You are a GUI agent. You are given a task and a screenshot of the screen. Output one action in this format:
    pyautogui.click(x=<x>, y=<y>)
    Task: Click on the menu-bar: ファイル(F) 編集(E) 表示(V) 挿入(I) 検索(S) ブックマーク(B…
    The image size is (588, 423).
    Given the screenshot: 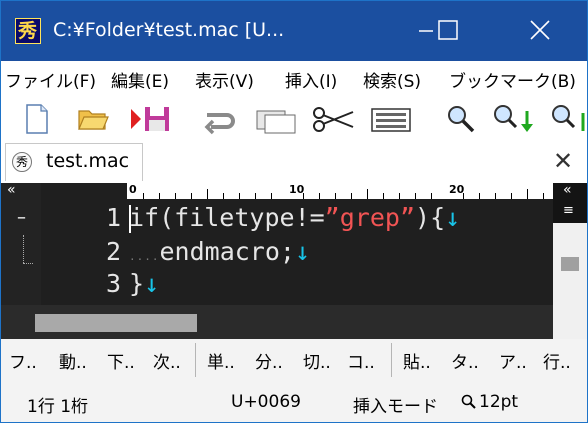 What is the action you would take?
    pyautogui.click(x=294, y=79)
    